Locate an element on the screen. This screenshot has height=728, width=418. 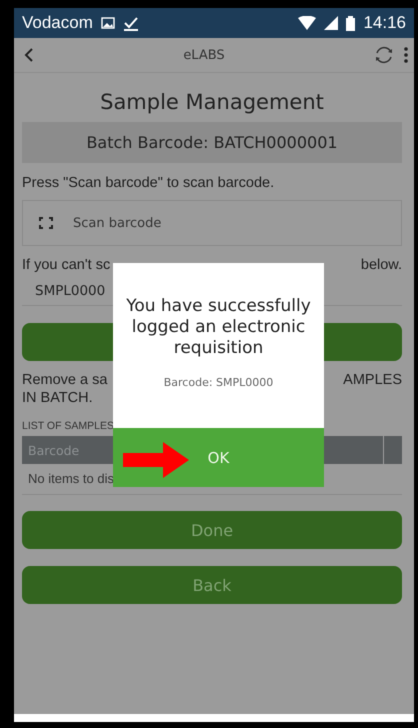
scan-hint: Press "Scan barcode" to scan barcode. is located at coordinates (149, 183).